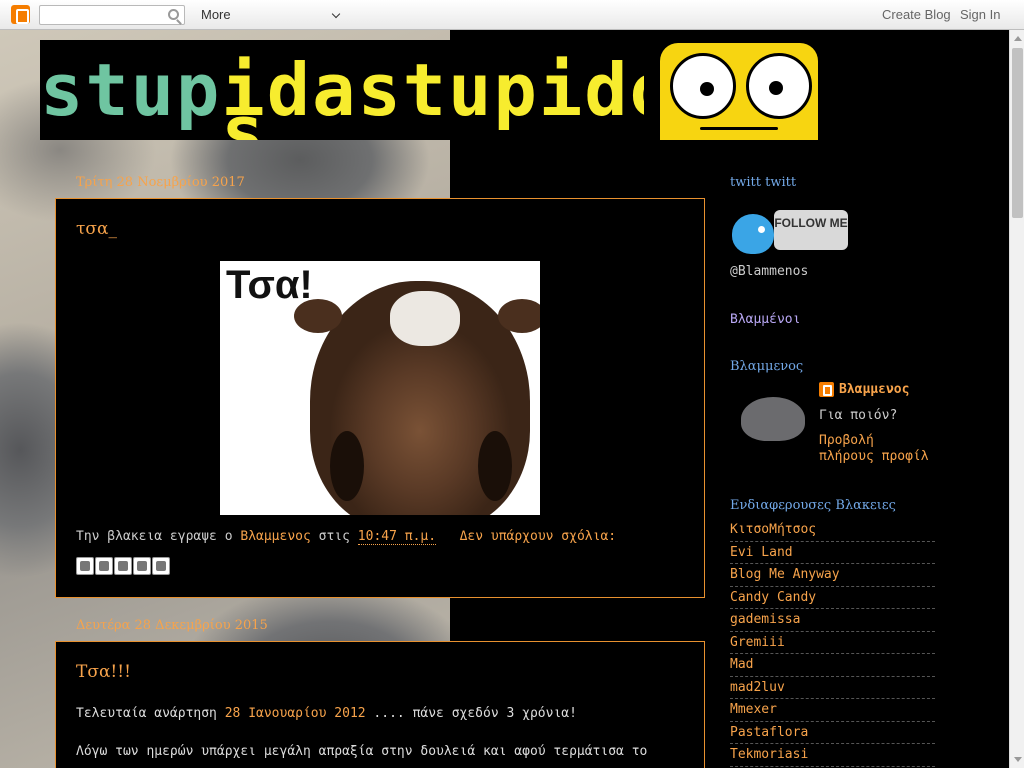  Describe the element at coordinates (614, 90) in the screenshot. I see `title-part: does` at that location.